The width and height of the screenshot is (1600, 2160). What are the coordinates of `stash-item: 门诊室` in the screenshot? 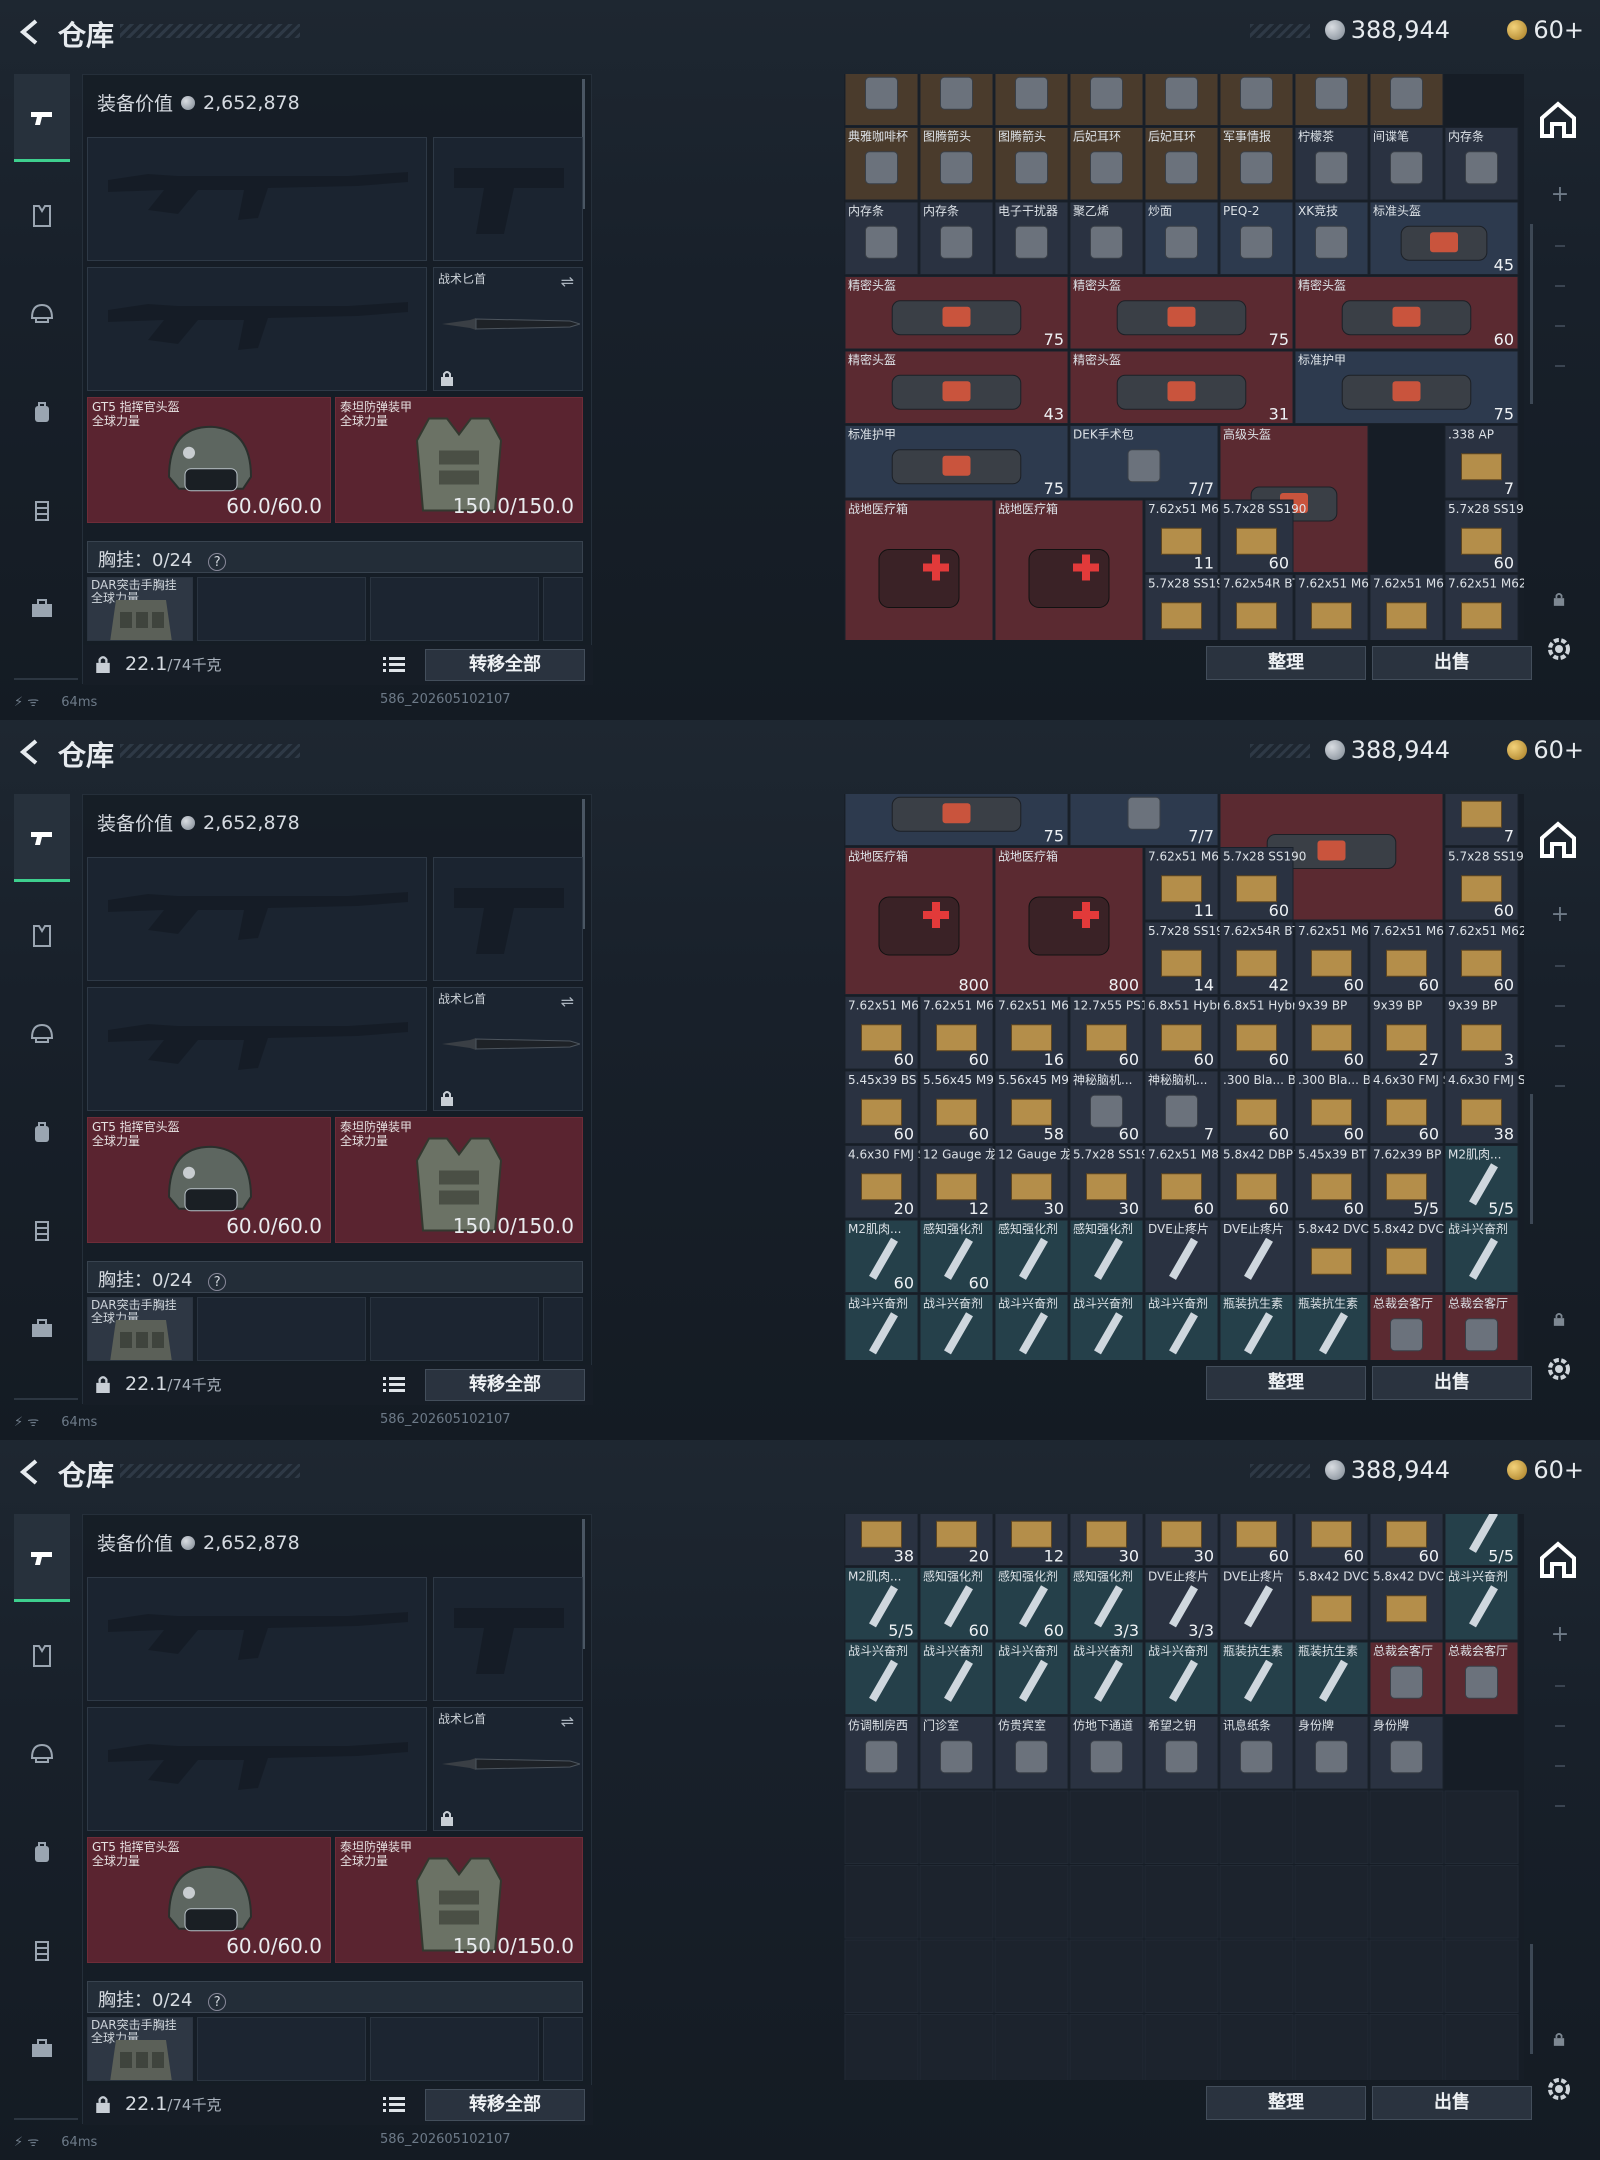 It's located at (956, 1753).